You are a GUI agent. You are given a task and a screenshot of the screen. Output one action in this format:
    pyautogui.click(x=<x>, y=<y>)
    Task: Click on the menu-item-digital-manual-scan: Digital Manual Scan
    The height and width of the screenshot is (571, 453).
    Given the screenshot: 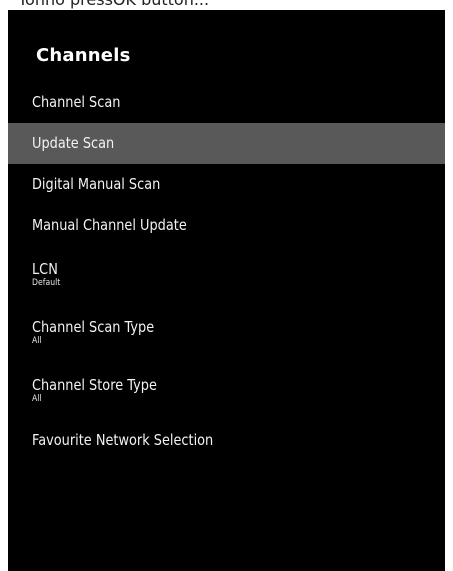 What is the action you would take?
    pyautogui.click(x=226, y=184)
    